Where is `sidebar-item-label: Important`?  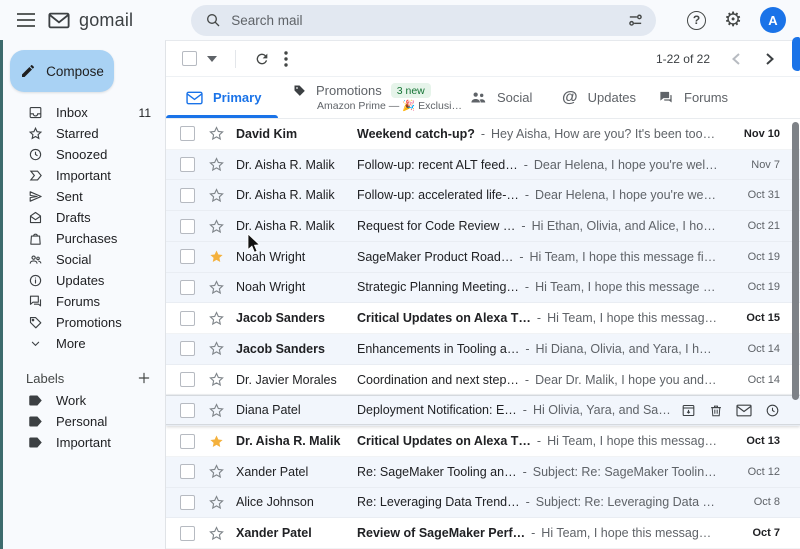
sidebar-item-label: Important is located at coordinates (83, 175).